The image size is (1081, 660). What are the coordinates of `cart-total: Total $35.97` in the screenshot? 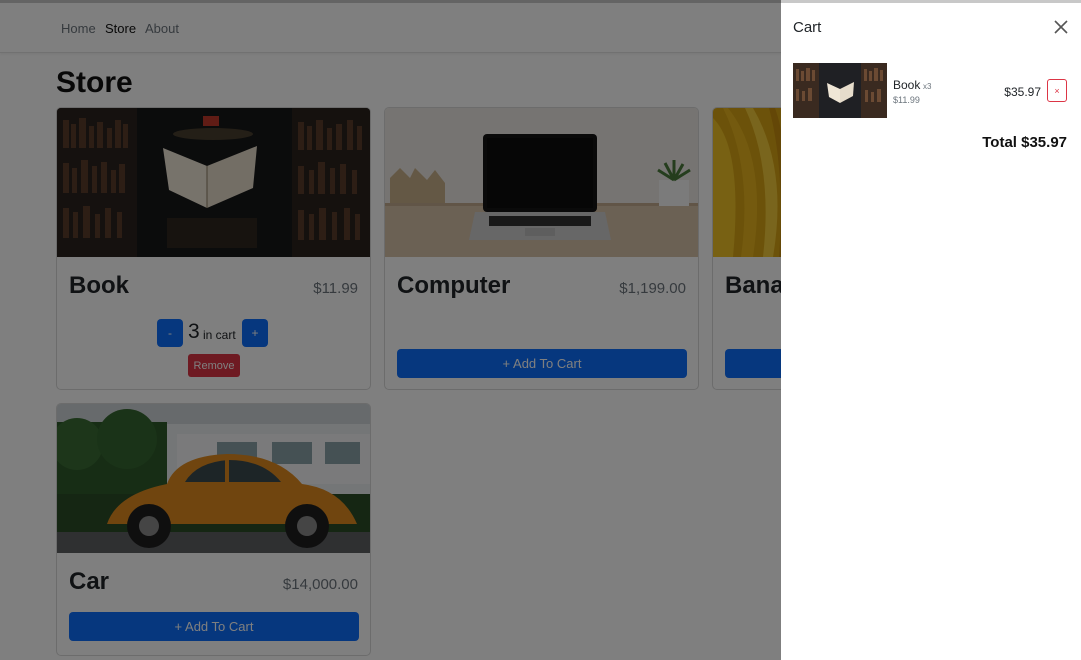 It's located at (1024, 142).